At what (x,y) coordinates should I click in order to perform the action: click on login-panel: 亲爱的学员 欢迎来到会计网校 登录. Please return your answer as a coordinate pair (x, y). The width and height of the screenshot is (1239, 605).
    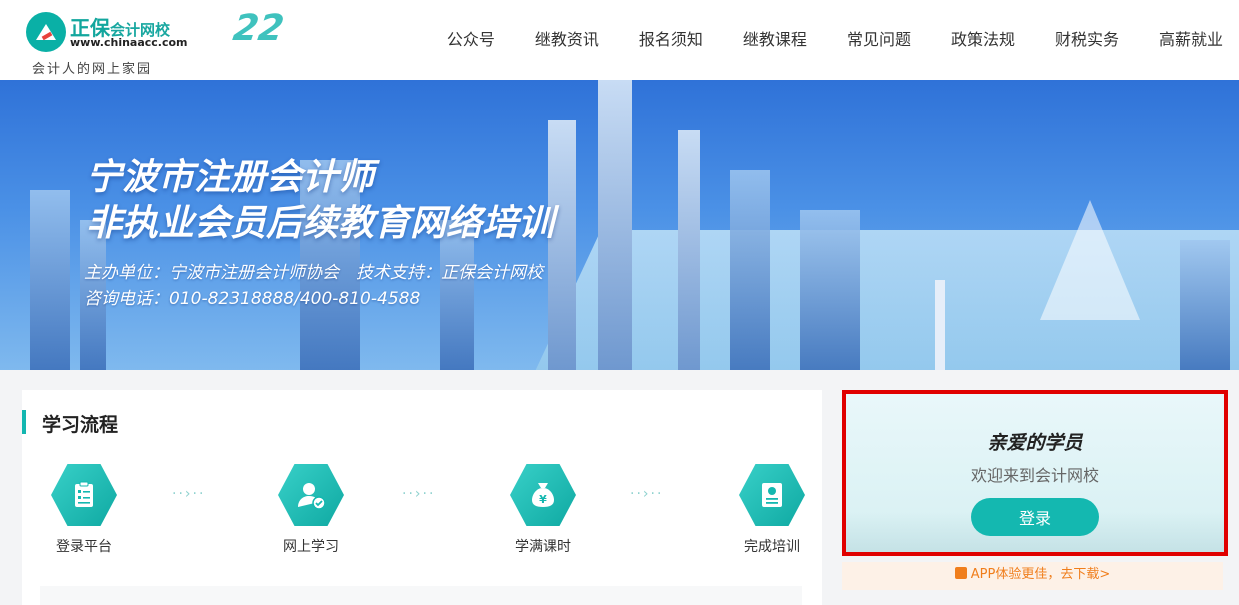
    Looking at the image, I should click on (1035, 473).